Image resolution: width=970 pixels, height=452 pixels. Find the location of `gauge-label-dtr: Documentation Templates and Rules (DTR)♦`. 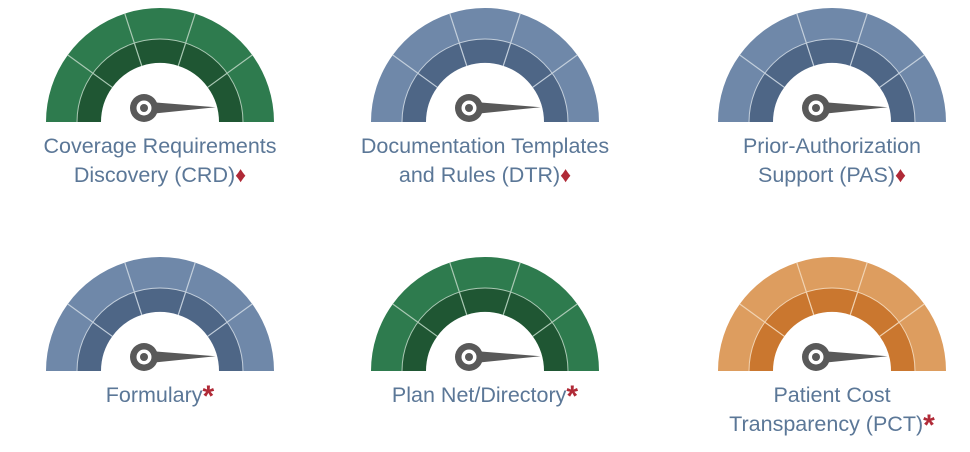

gauge-label-dtr: Documentation Templates and Rules (DTR)♦ is located at coordinates (485, 161).